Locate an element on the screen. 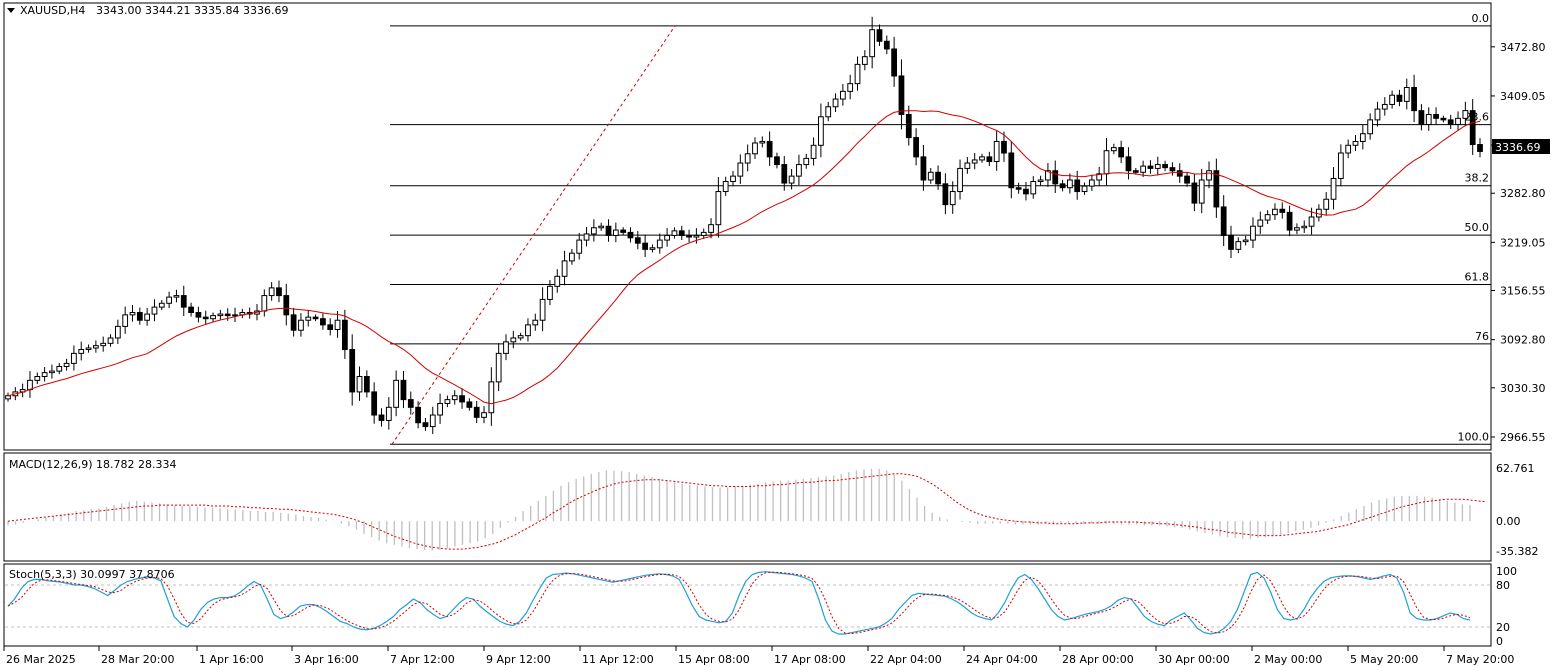 This screenshot has height=666, width=1557. fib-label: 50.0 is located at coordinates (1477, 227).